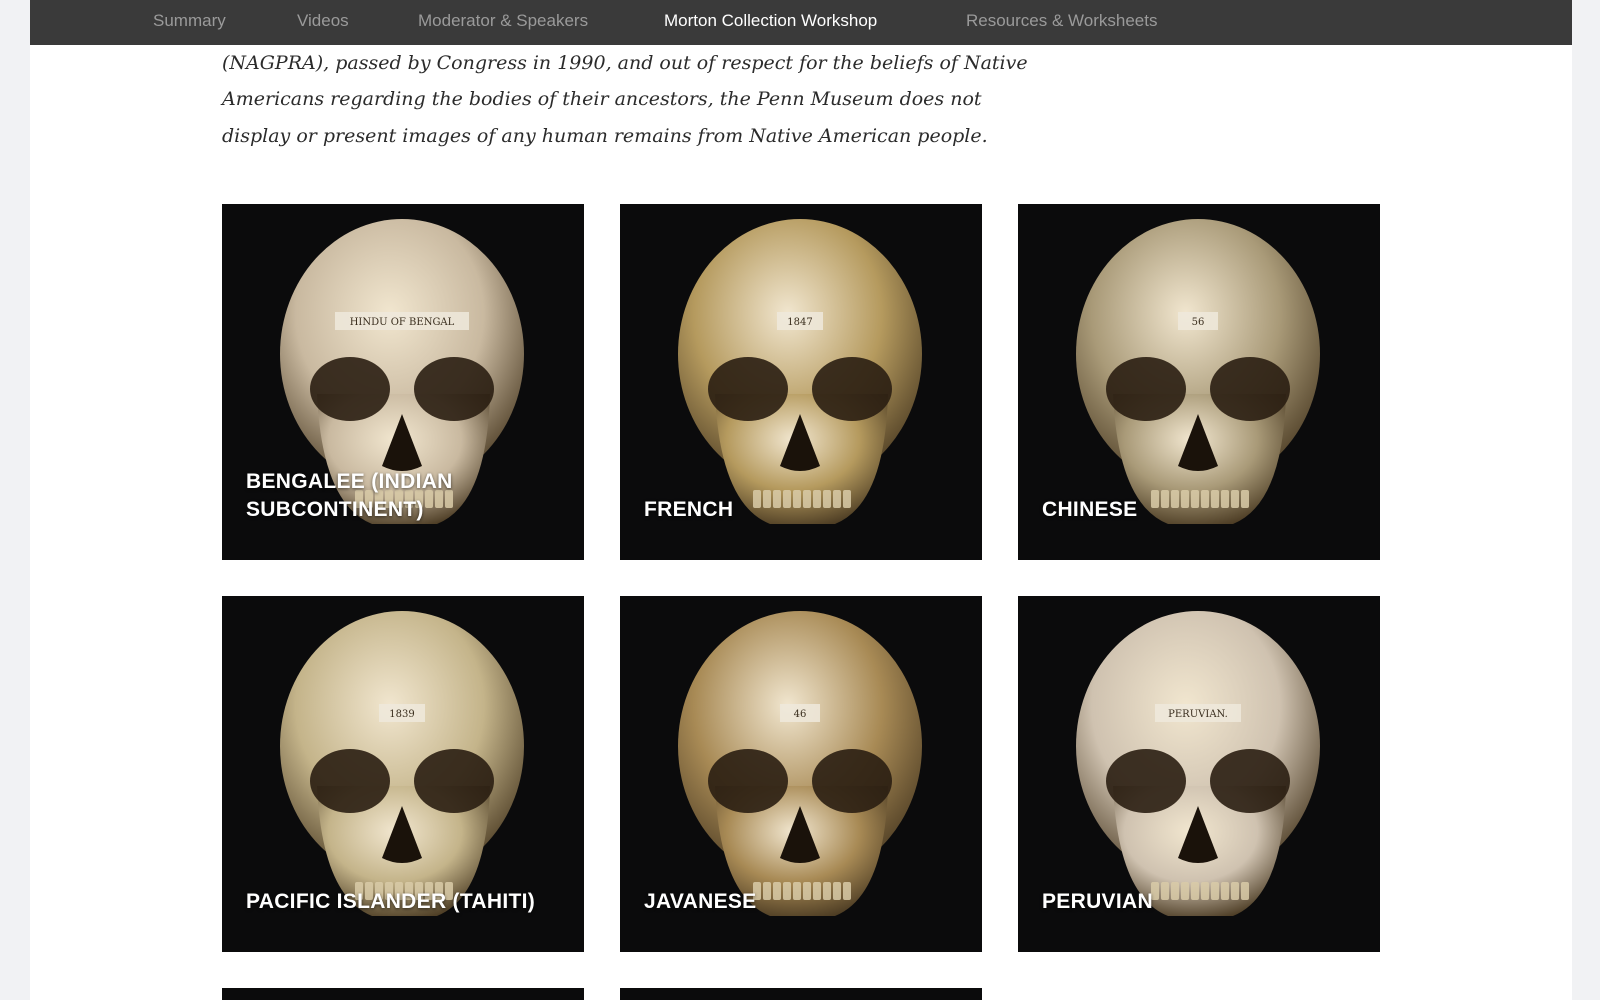 Image resolution: width=1600 pixels, height=1000 pixels. What do you see at coordinates (391, 901) in the screenshot?
I see `tile-label: Pacific Islander (Tahiti)` at bounding box center [391, 901].